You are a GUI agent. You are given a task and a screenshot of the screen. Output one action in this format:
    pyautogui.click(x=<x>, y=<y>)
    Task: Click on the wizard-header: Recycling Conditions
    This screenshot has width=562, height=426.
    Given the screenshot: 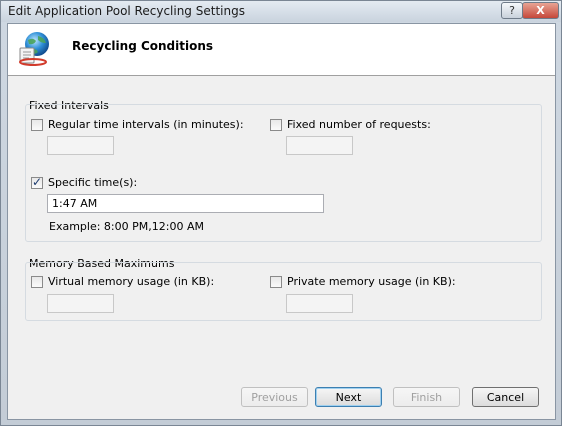 What is the action you would take?
    pyautogui.click(x=281, y=50)
    